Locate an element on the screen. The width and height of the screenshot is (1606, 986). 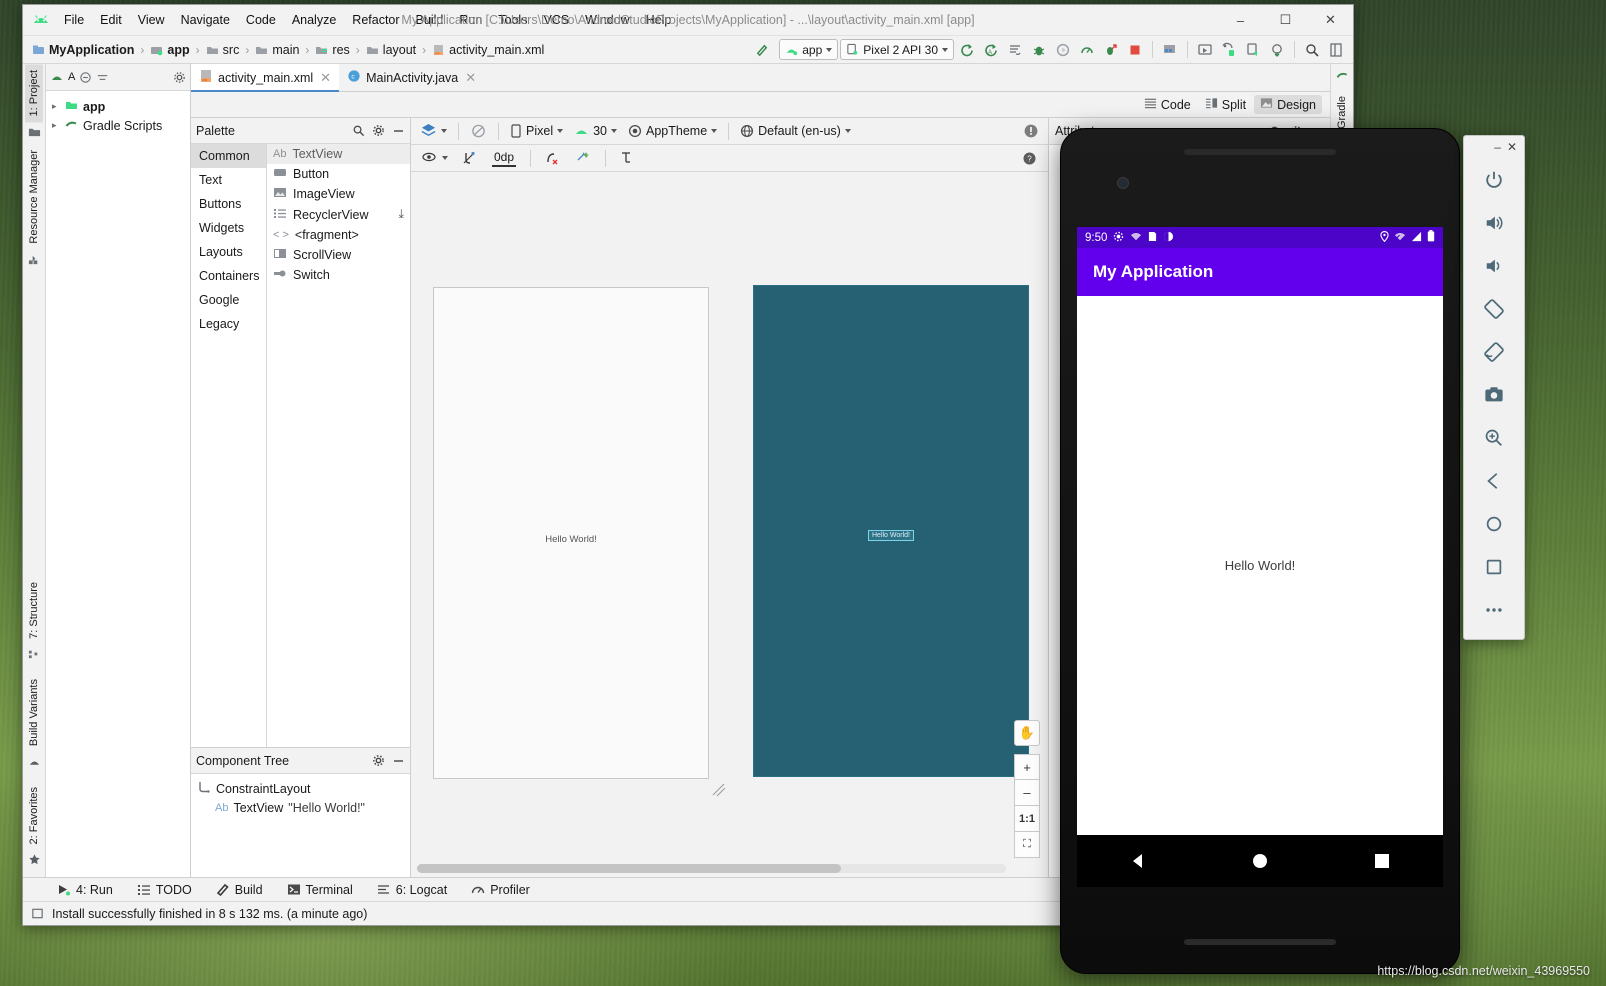
tab-mainactivity-java: c MainActivity.java ✕ is located at coordinates (411, 77).